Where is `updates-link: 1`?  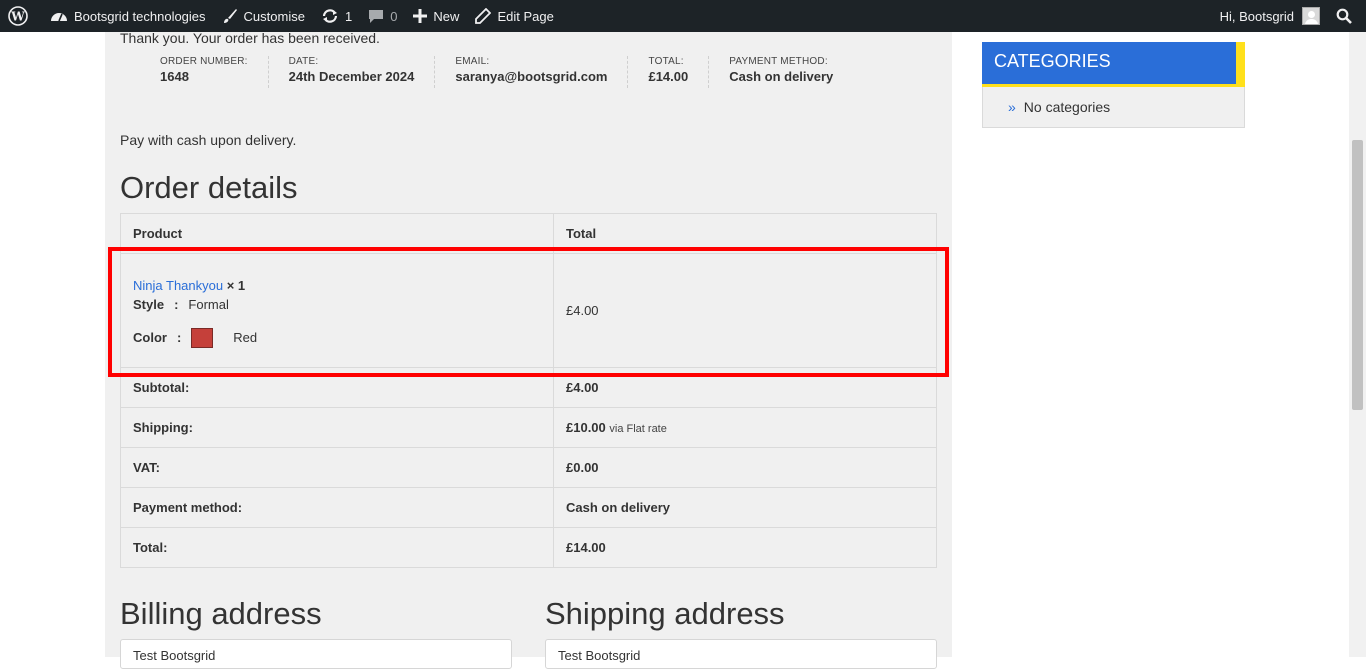 updates-link: 1 is located at coordinates (336, 16).